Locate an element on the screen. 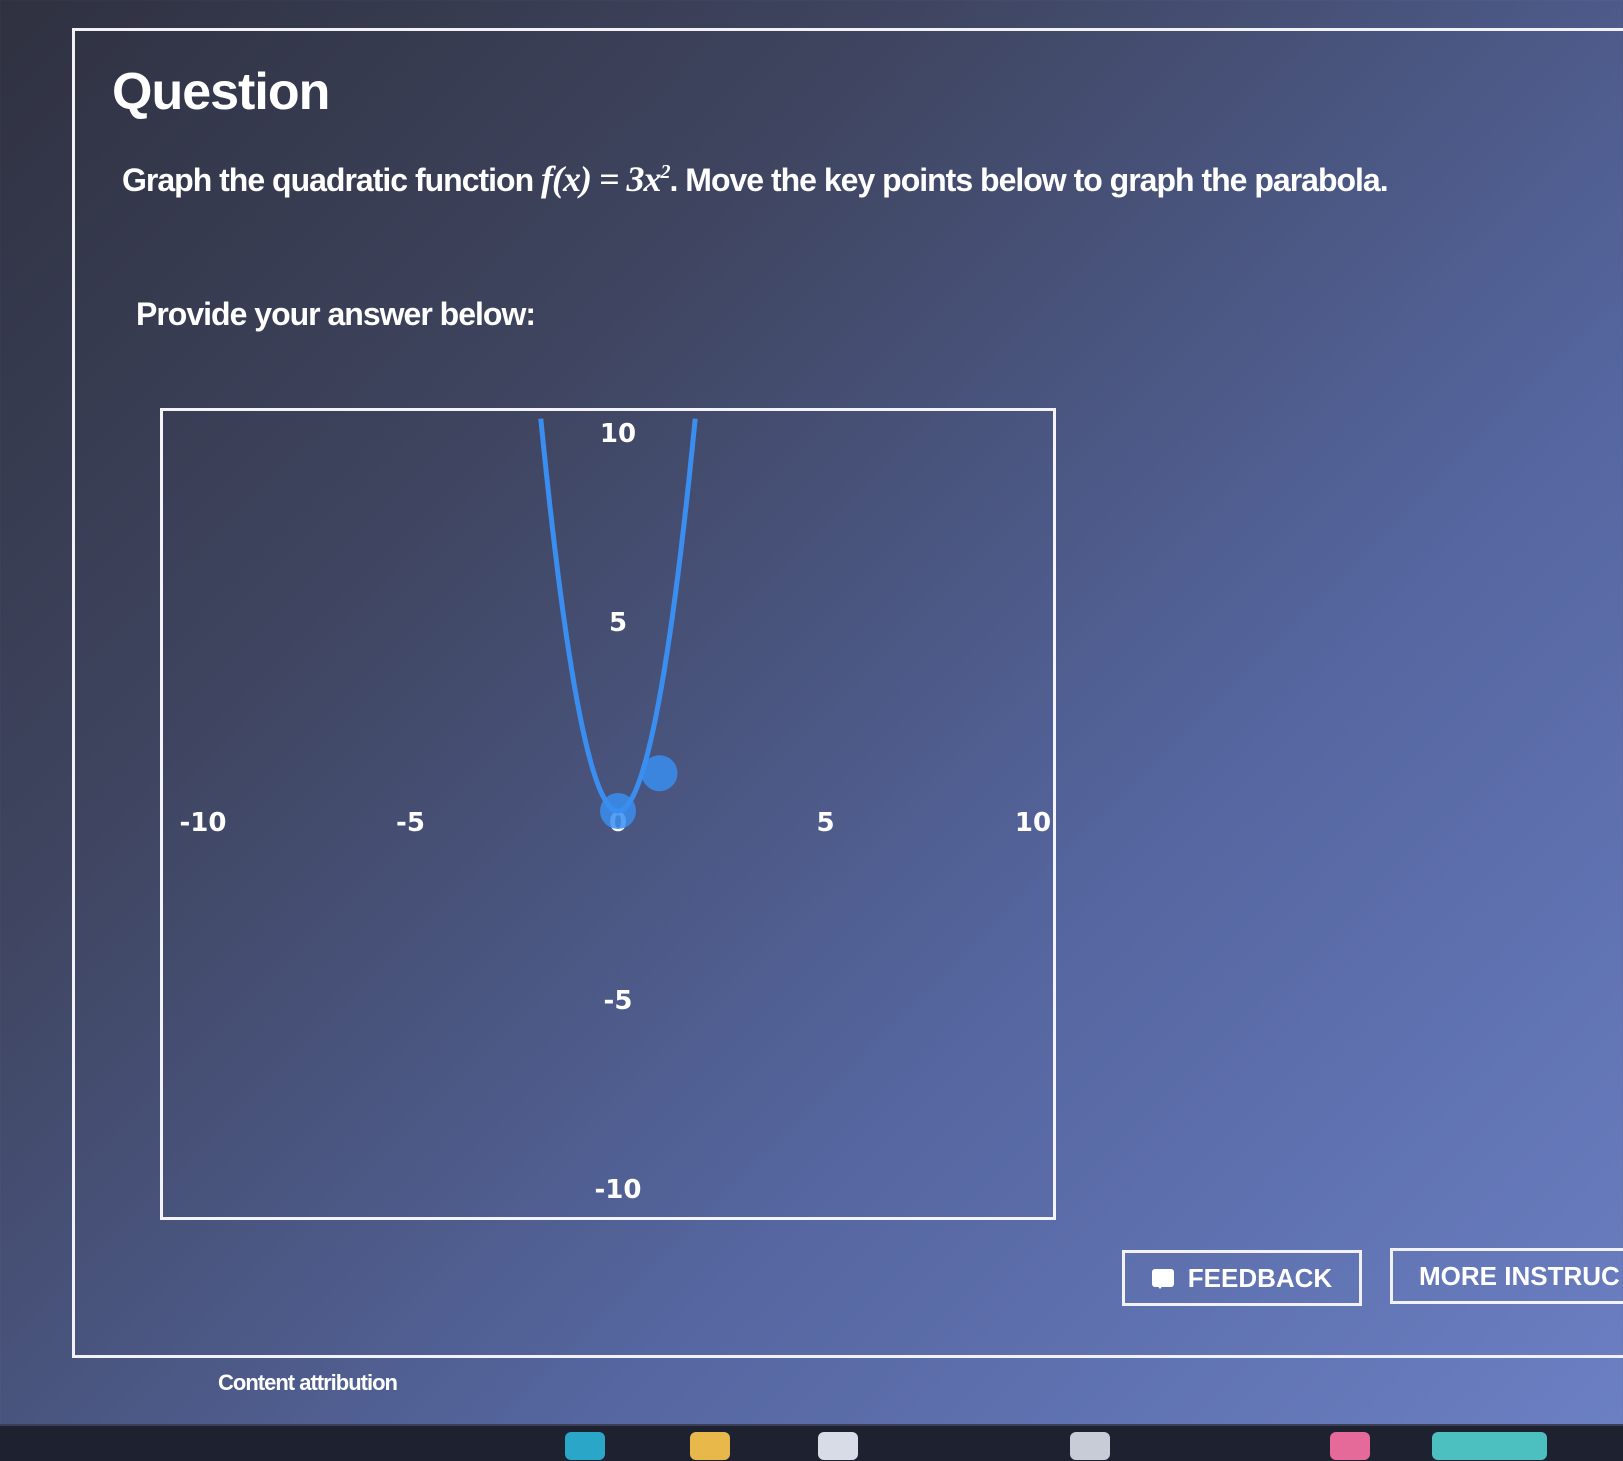 This screenshot has width=1623, height=1461. app-icon is located at coordinates (1090, 1446).